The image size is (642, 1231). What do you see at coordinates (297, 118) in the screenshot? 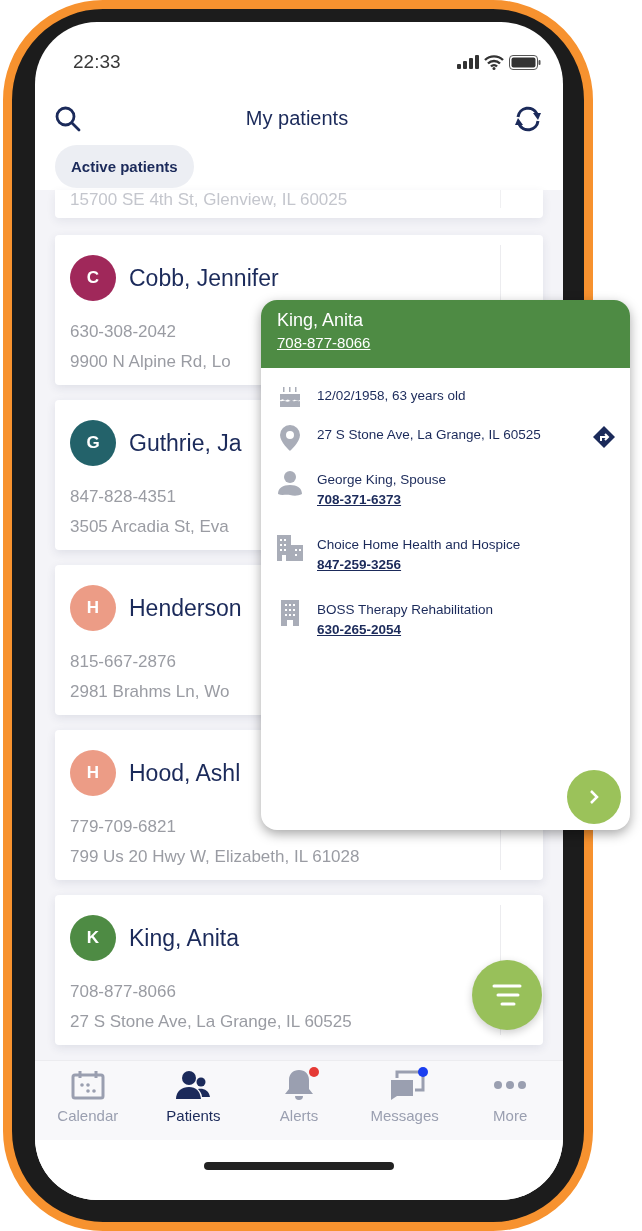
I see `screen-title: My patients` at bounding box center [297, 118].